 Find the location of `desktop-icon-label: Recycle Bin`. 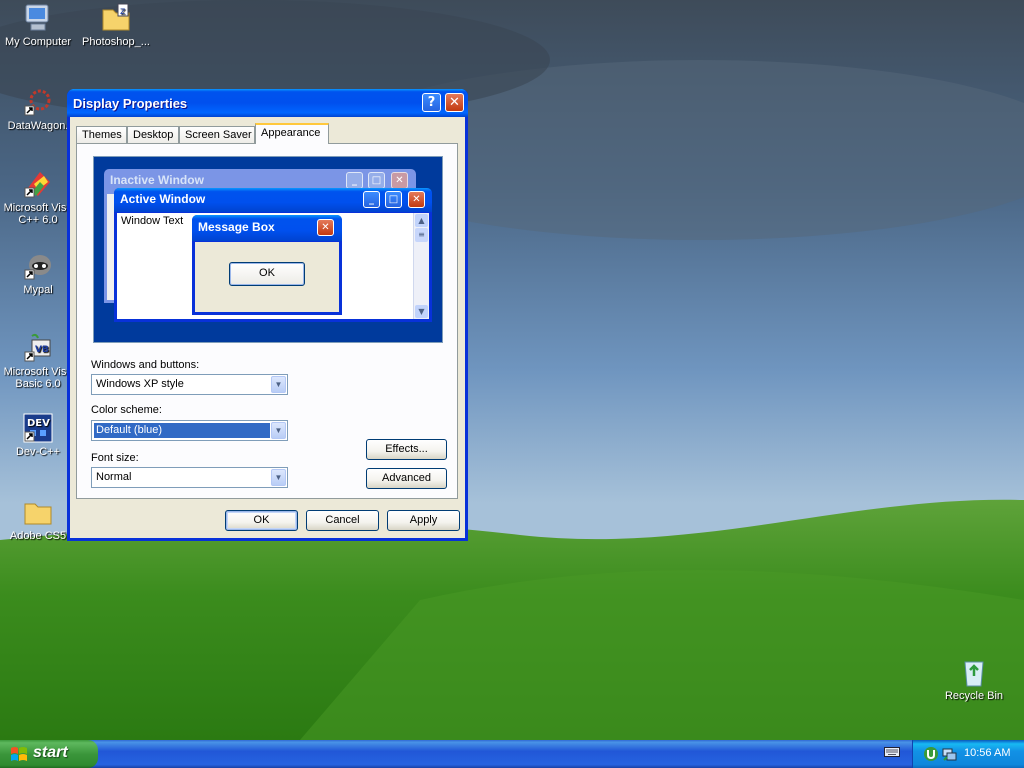

desktop-icon-label: Recycle Bin is located at coordinates (974, 696).